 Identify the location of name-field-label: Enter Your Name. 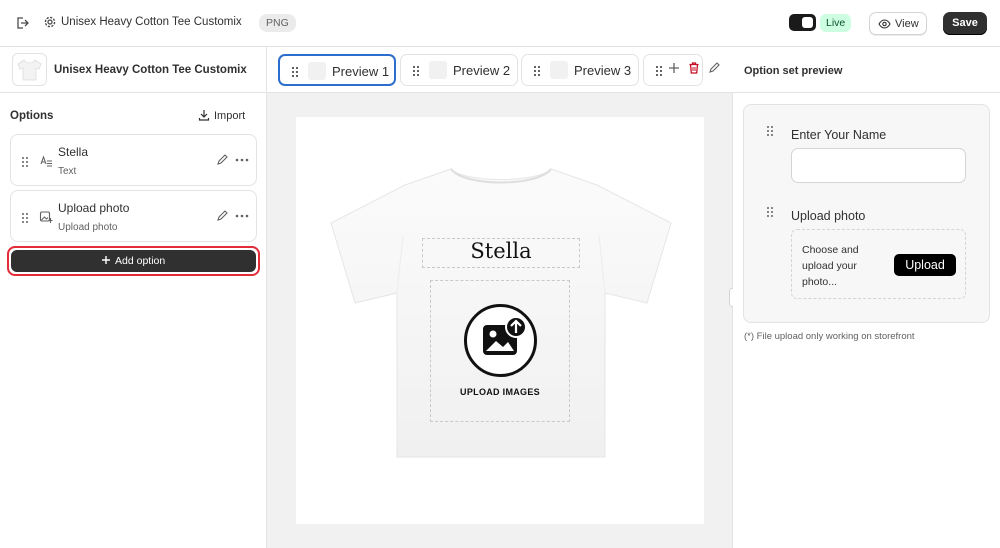
(839, 135).